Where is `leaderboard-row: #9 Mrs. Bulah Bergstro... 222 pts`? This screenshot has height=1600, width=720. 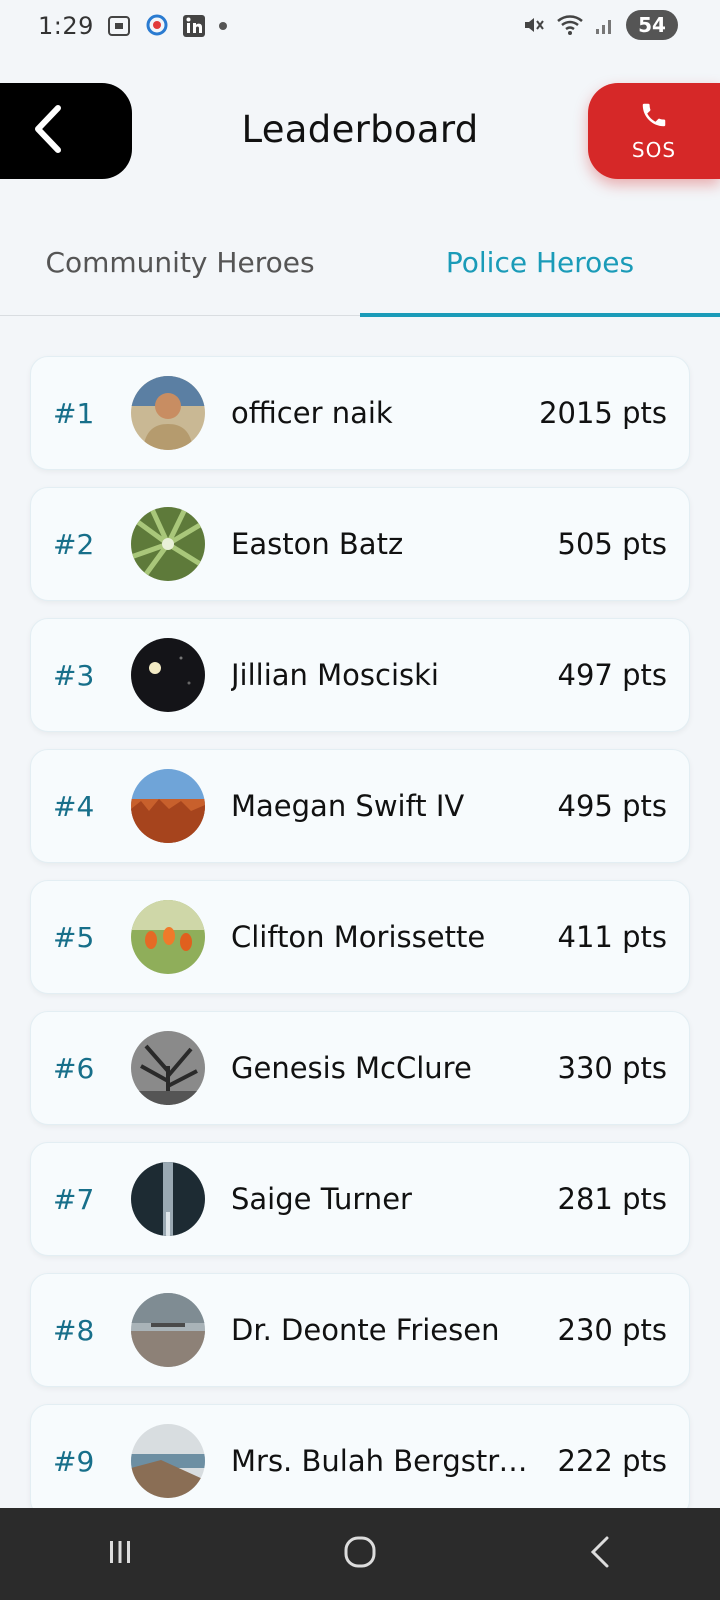 leaderboard-row: #9 Mrs. Bulah Bergstro... 222 pts is located at coordinates (360, 1461).